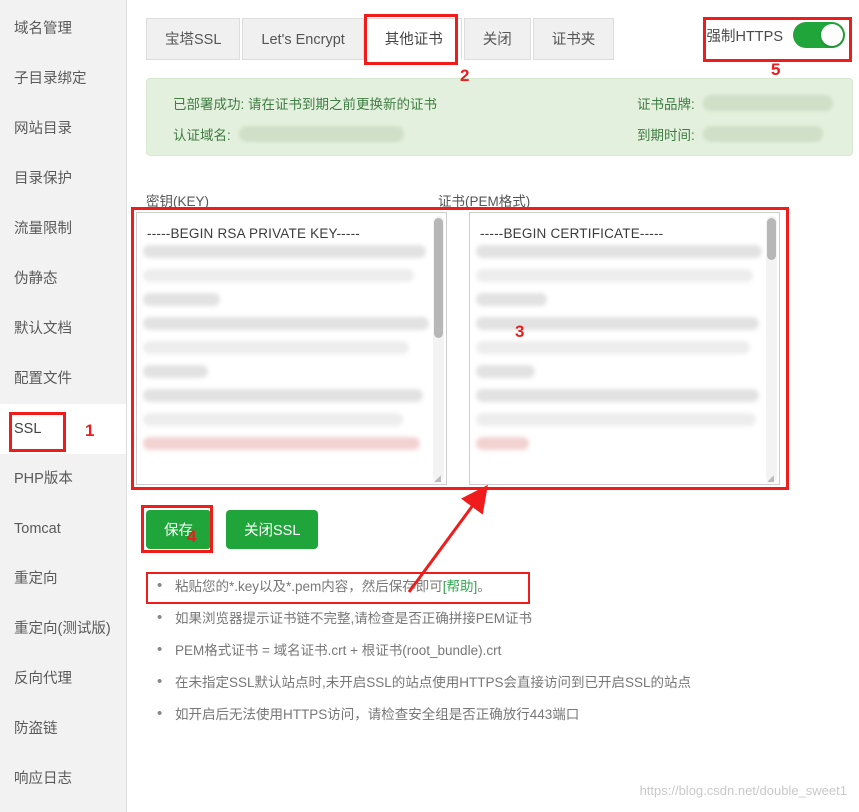 The width and height of the screenshot is (859, 812). I want to click on sidebar-item-label: 重定向, so click(36, 579).